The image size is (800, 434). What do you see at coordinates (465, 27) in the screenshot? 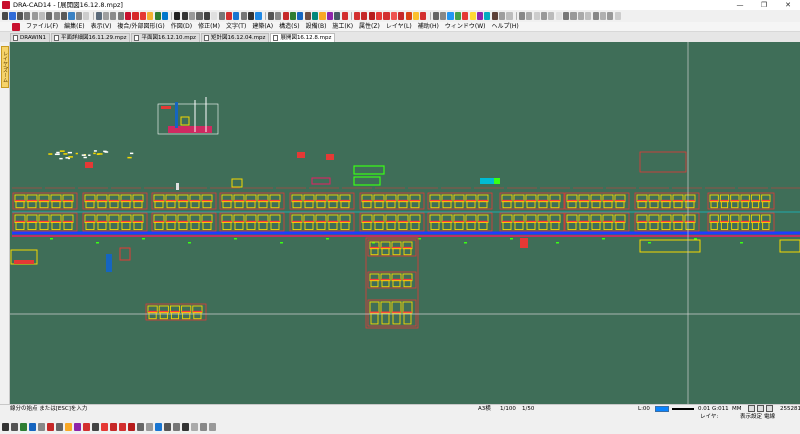
I see `menu-item: ウィンドウ(W)` at bounding box center [465, 27].